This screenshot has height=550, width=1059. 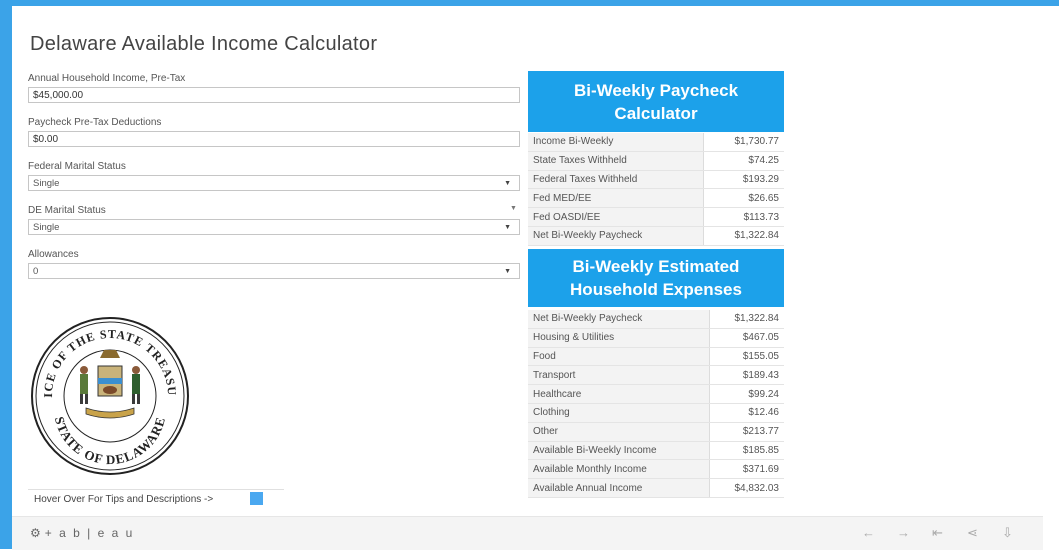 I want to click on income-label: Annual Household Income, Pre-Tax, so click(x=107, y=78).